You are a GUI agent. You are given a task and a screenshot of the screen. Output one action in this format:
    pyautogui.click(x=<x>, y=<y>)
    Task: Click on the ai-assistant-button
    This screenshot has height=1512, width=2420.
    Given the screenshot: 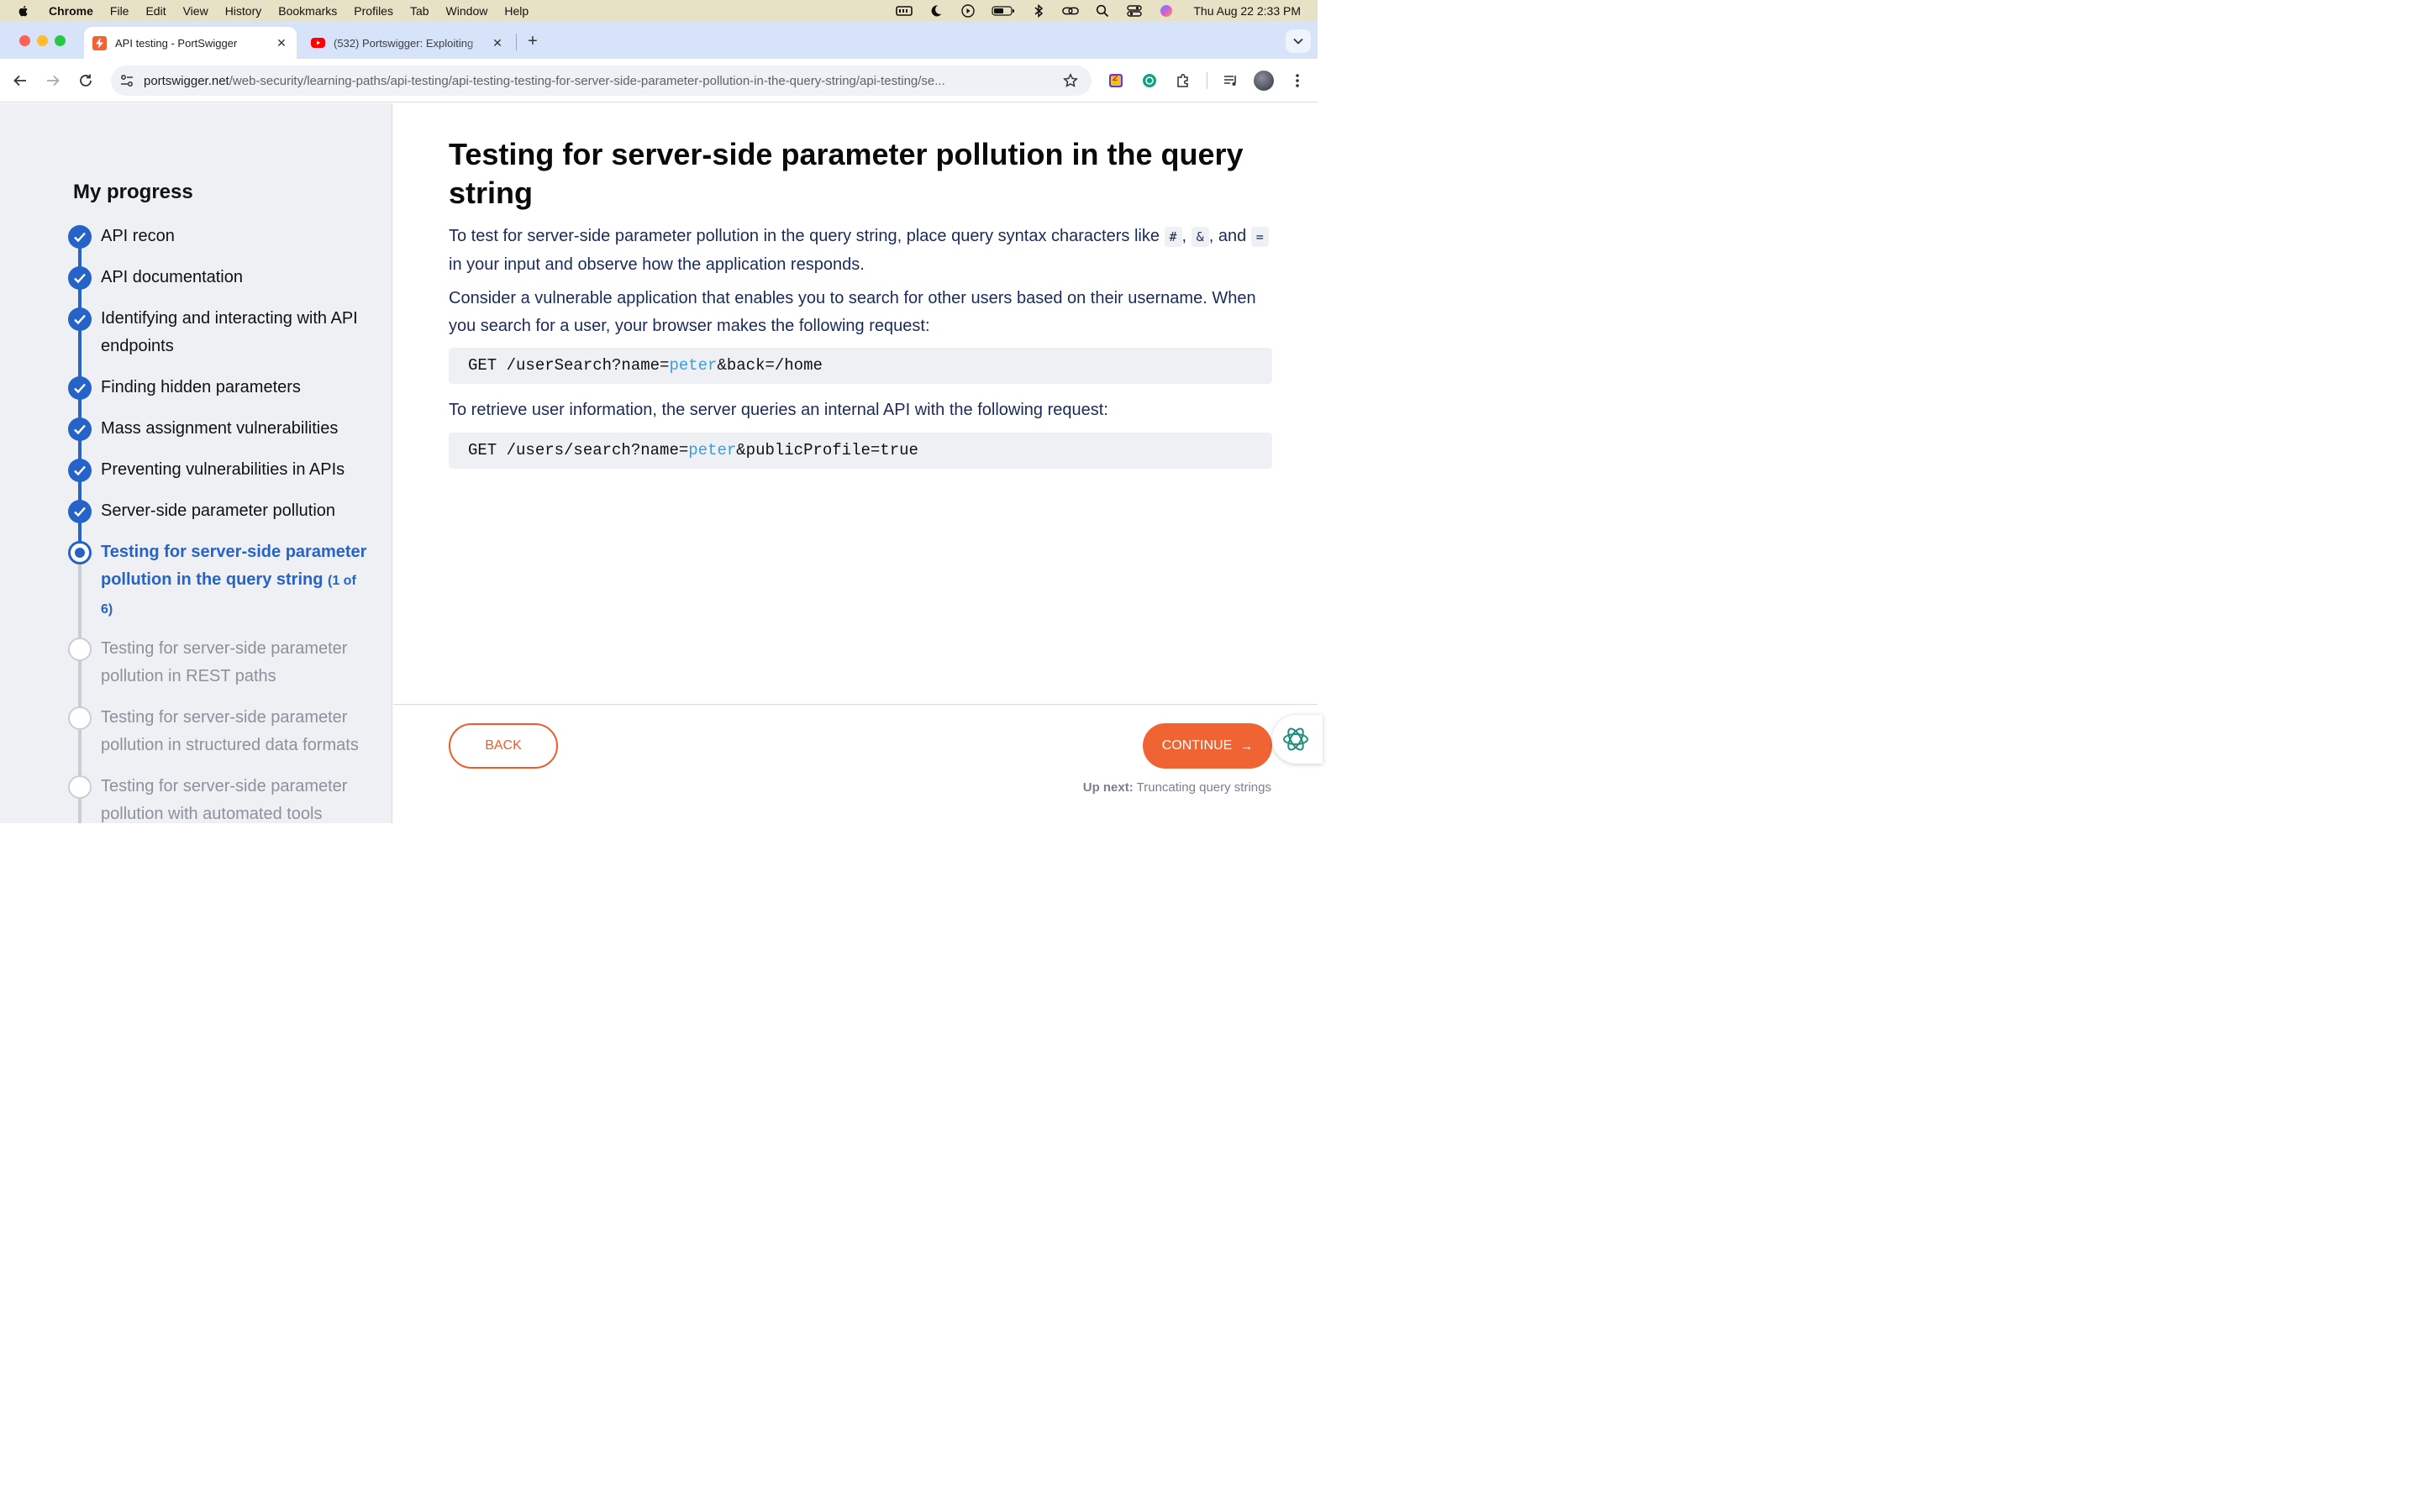 What is the action you would take?
    pyautogui.click(x=1297, y=739)
    